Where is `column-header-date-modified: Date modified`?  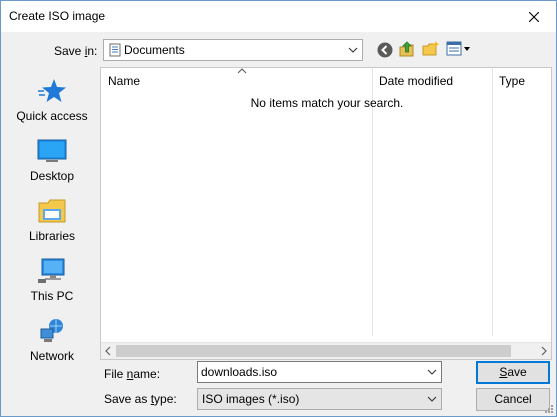 column-header-date-modified: Date modified is located at coordinates (416, 81).